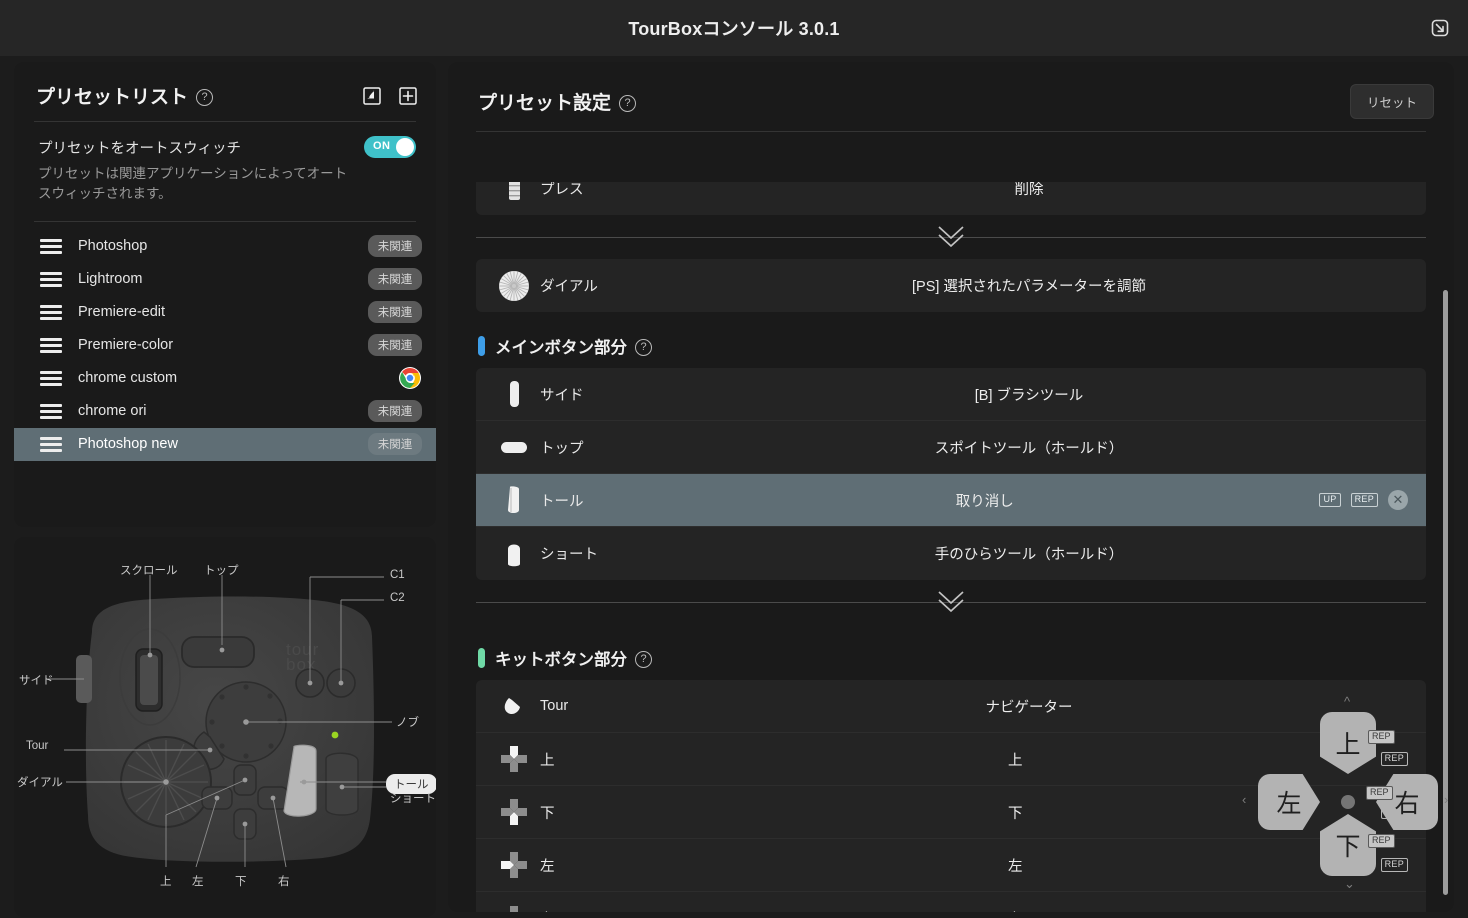 This screenshot has width=1468, height=918. What do you see at coordinates (1029, 287) in the screenshot?
I see `setting-row-action: [PS] 選択されたパラメーターを調節` at bounding box center [1029, 287].